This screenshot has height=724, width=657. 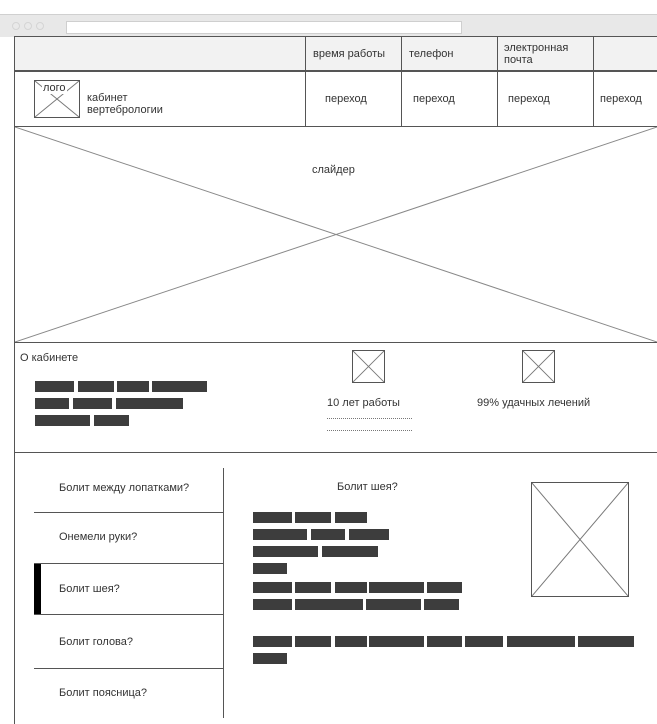 What do you see at coordinates (621, 99) in the screenshot?
I see `nav-link-4: переход` at bounding box center [621, 99].